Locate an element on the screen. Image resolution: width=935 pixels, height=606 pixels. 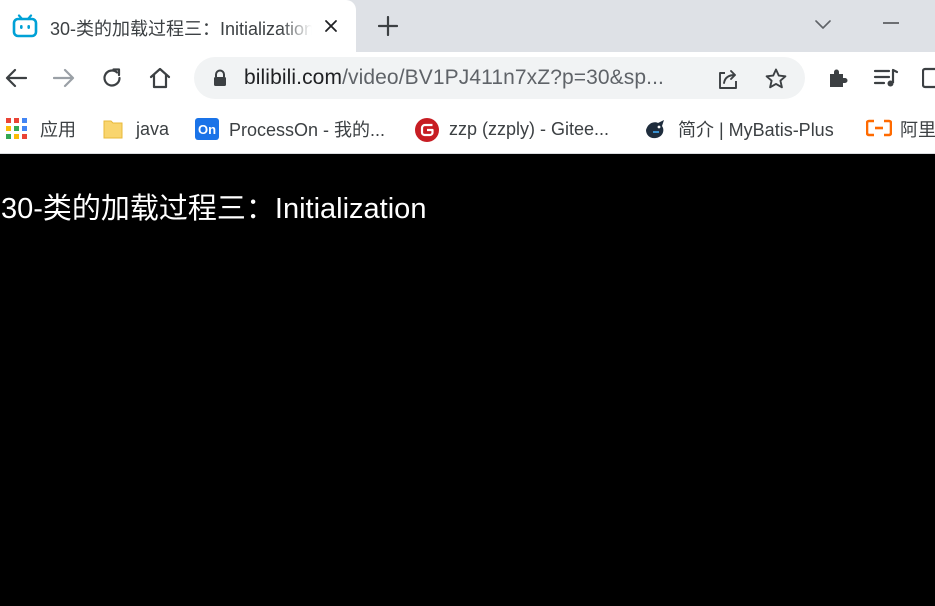
bookmark-folder-java: java is located at coordinates (135, 129).